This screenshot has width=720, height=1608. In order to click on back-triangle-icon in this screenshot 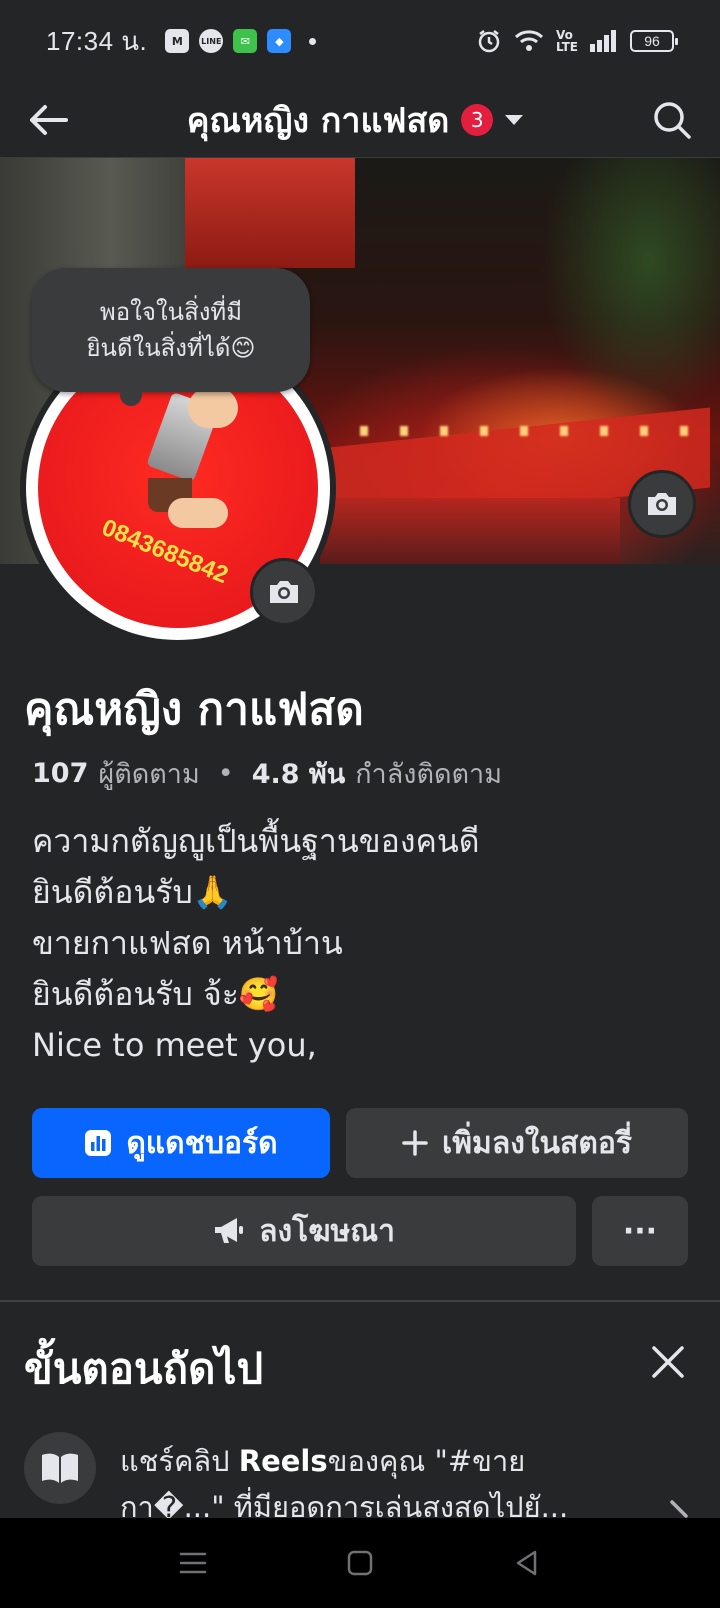, I will do `click(526, 1563)`.